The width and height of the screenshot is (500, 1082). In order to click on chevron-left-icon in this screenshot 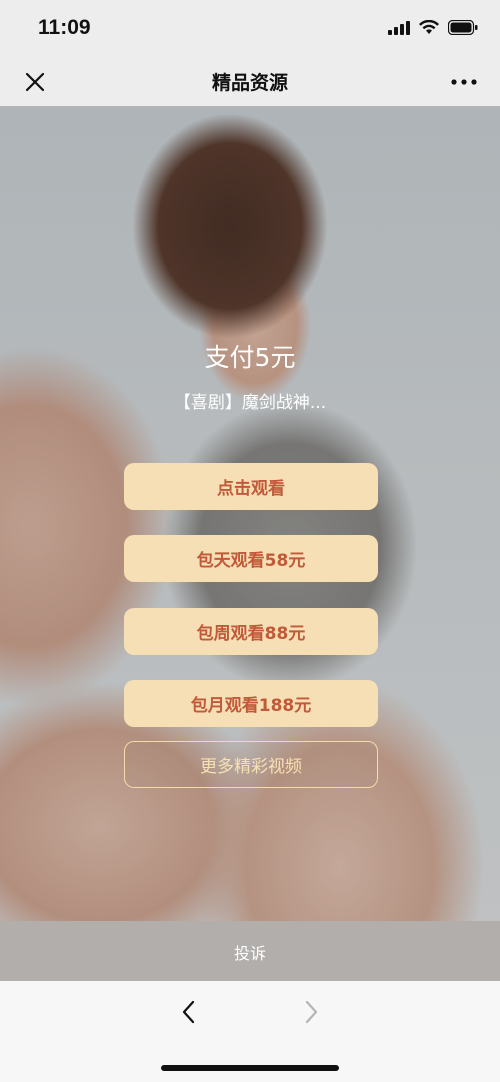, I will do `click(189, 1012)`.